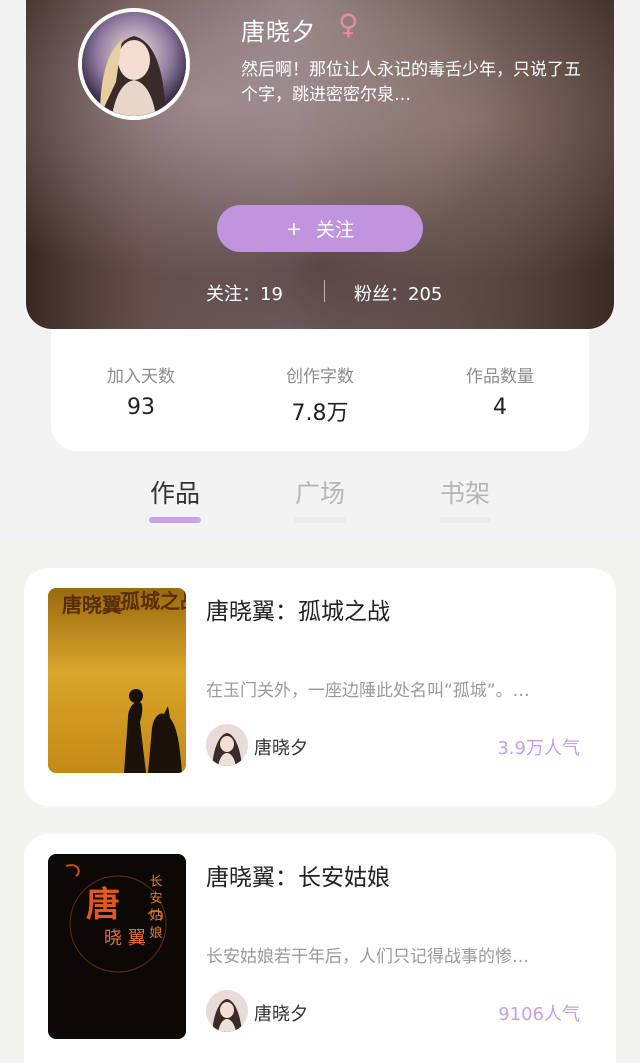  I want to click on cover-text: 晓 翼, so click(125, 938).